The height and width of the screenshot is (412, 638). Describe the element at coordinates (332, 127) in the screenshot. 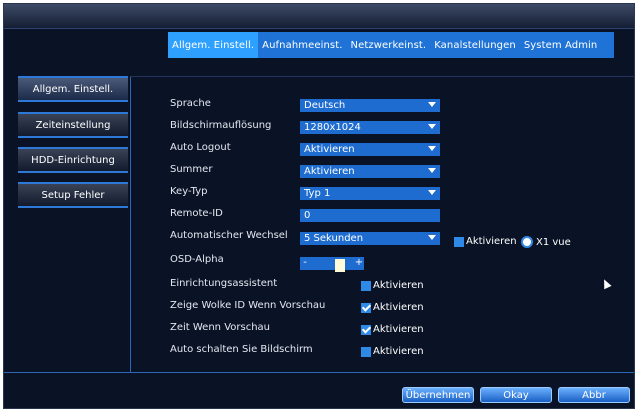

I see `aufloesung-value: 1280x1024` at that location.